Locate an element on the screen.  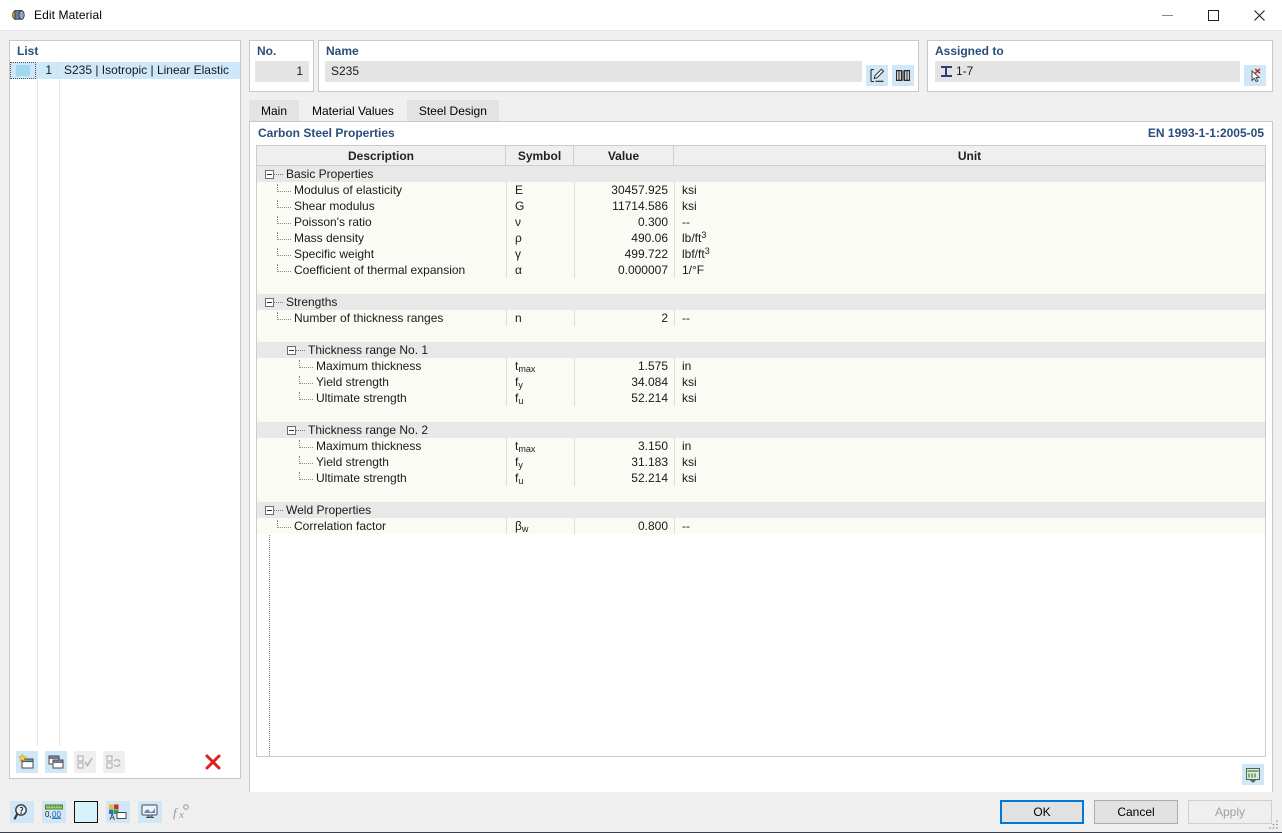
material-icon is located at coordinates (18, 15).